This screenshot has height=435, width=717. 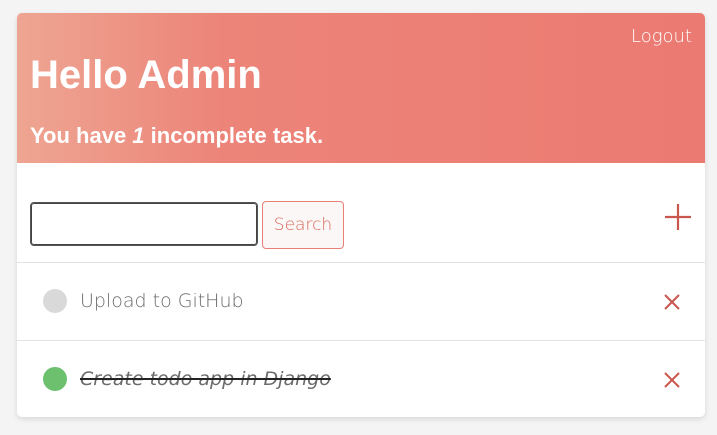 What do you see at coordinates (146, 75) in the screenshot?
I see `greeting-title: Hello Admin` at bounding box center [146, 75].